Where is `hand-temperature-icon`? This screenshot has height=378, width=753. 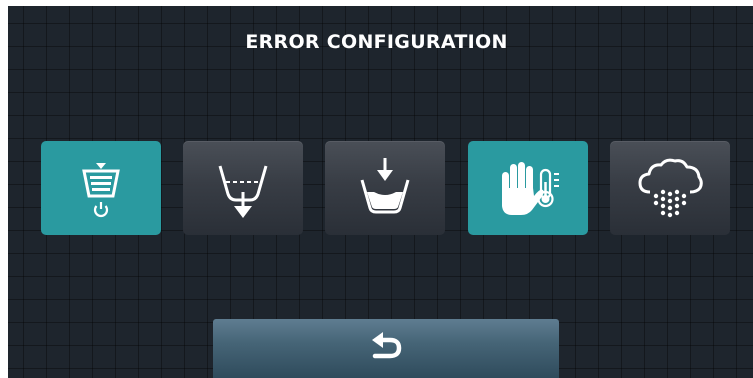
hand-temperature-icon is located at coordinates (528, 188).